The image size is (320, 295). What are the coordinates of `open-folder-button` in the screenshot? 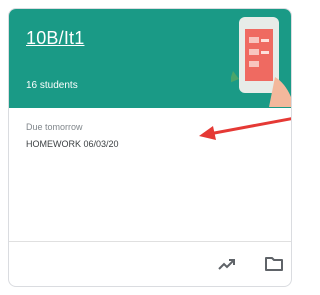 It's located at (274, 264).